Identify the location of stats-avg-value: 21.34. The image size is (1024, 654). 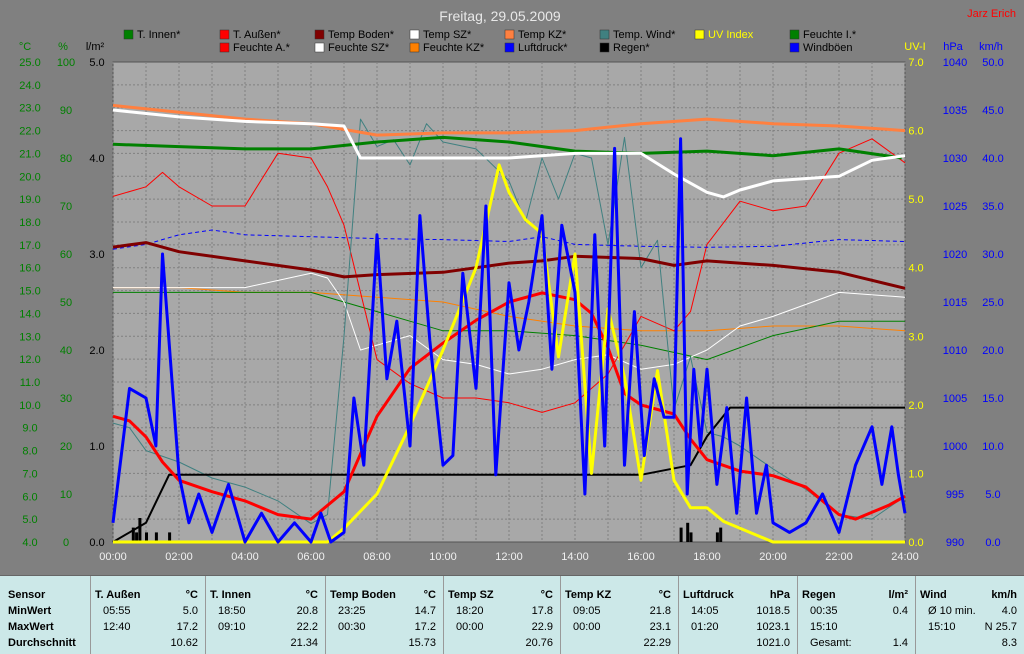
(304, 643).